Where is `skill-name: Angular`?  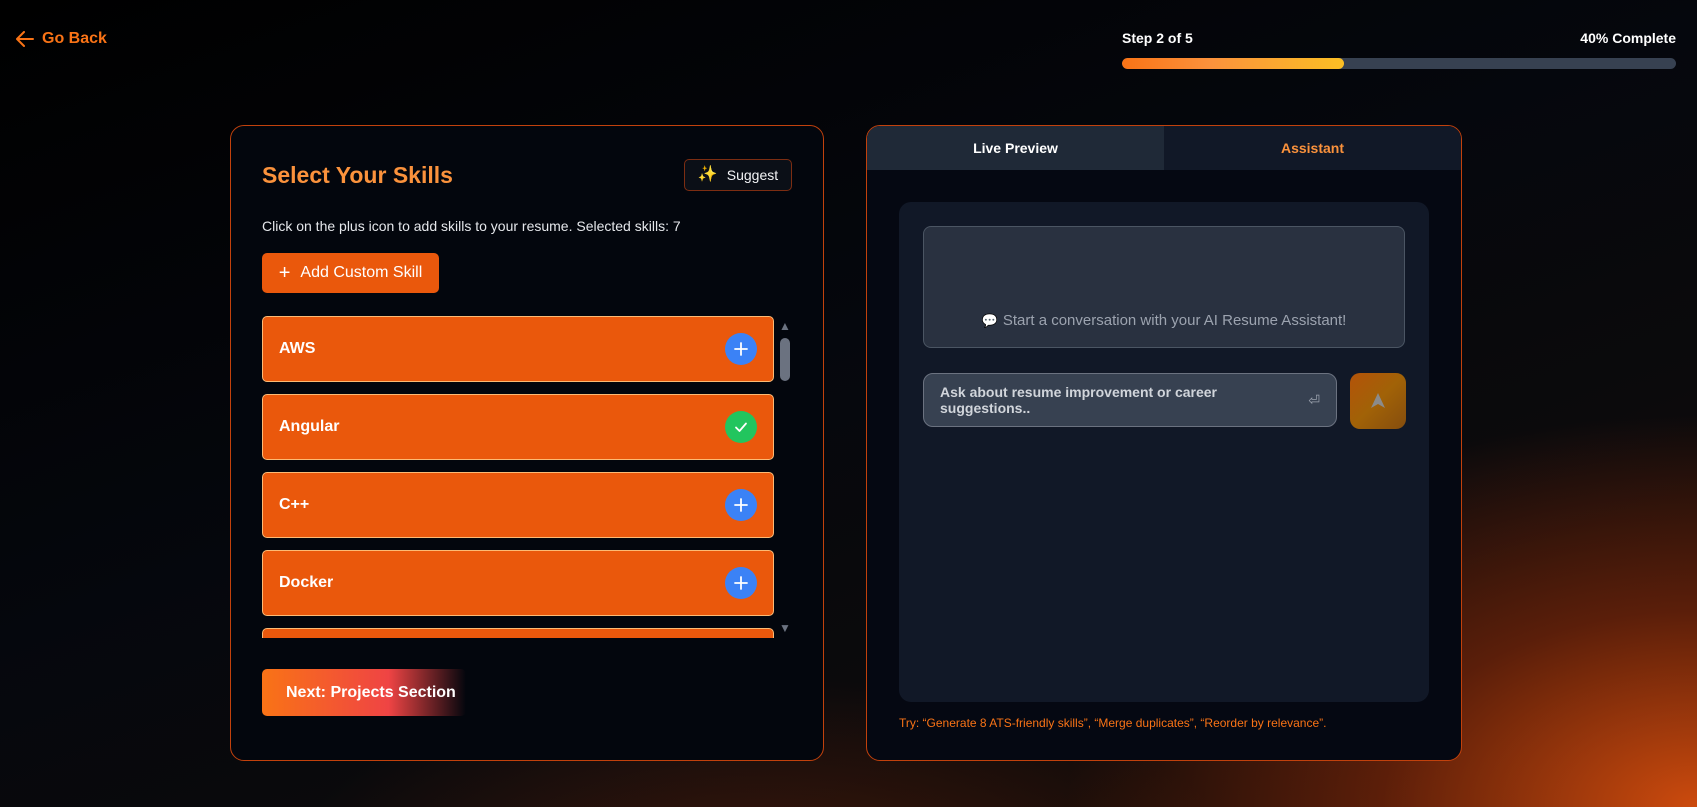 skill-name: Angular is located at coordinates (309, 426).